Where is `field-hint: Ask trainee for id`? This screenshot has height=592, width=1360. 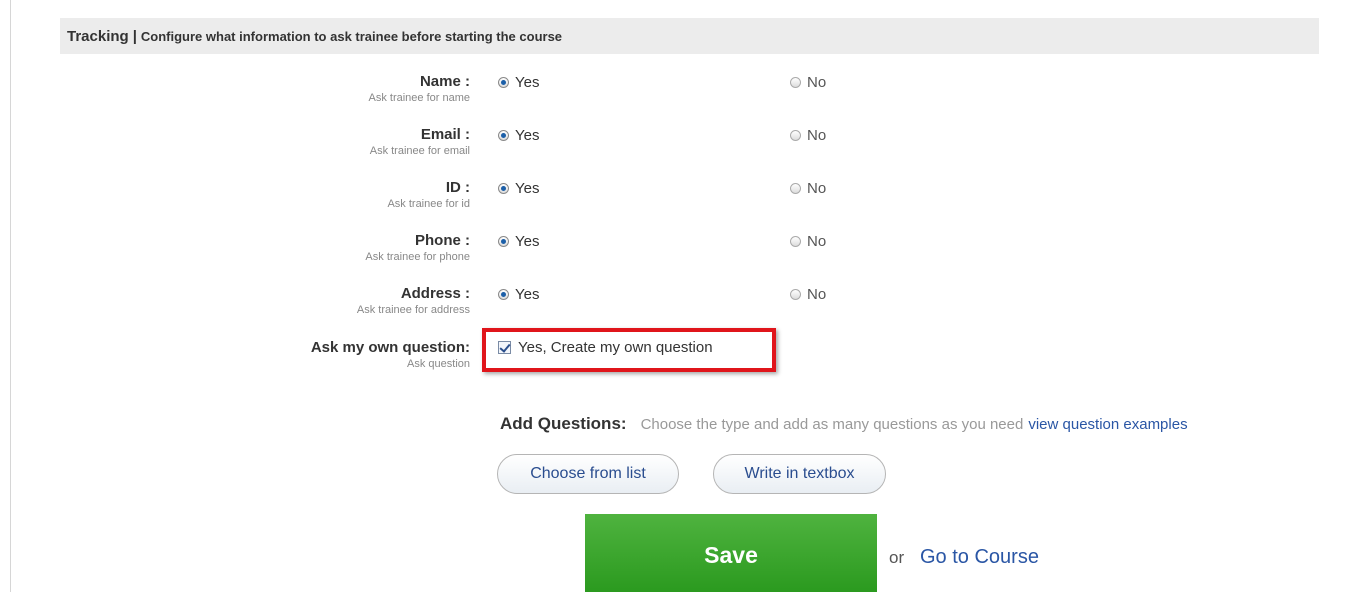 field-hint: Ask trainee for id is located at coordinates (428, 204).